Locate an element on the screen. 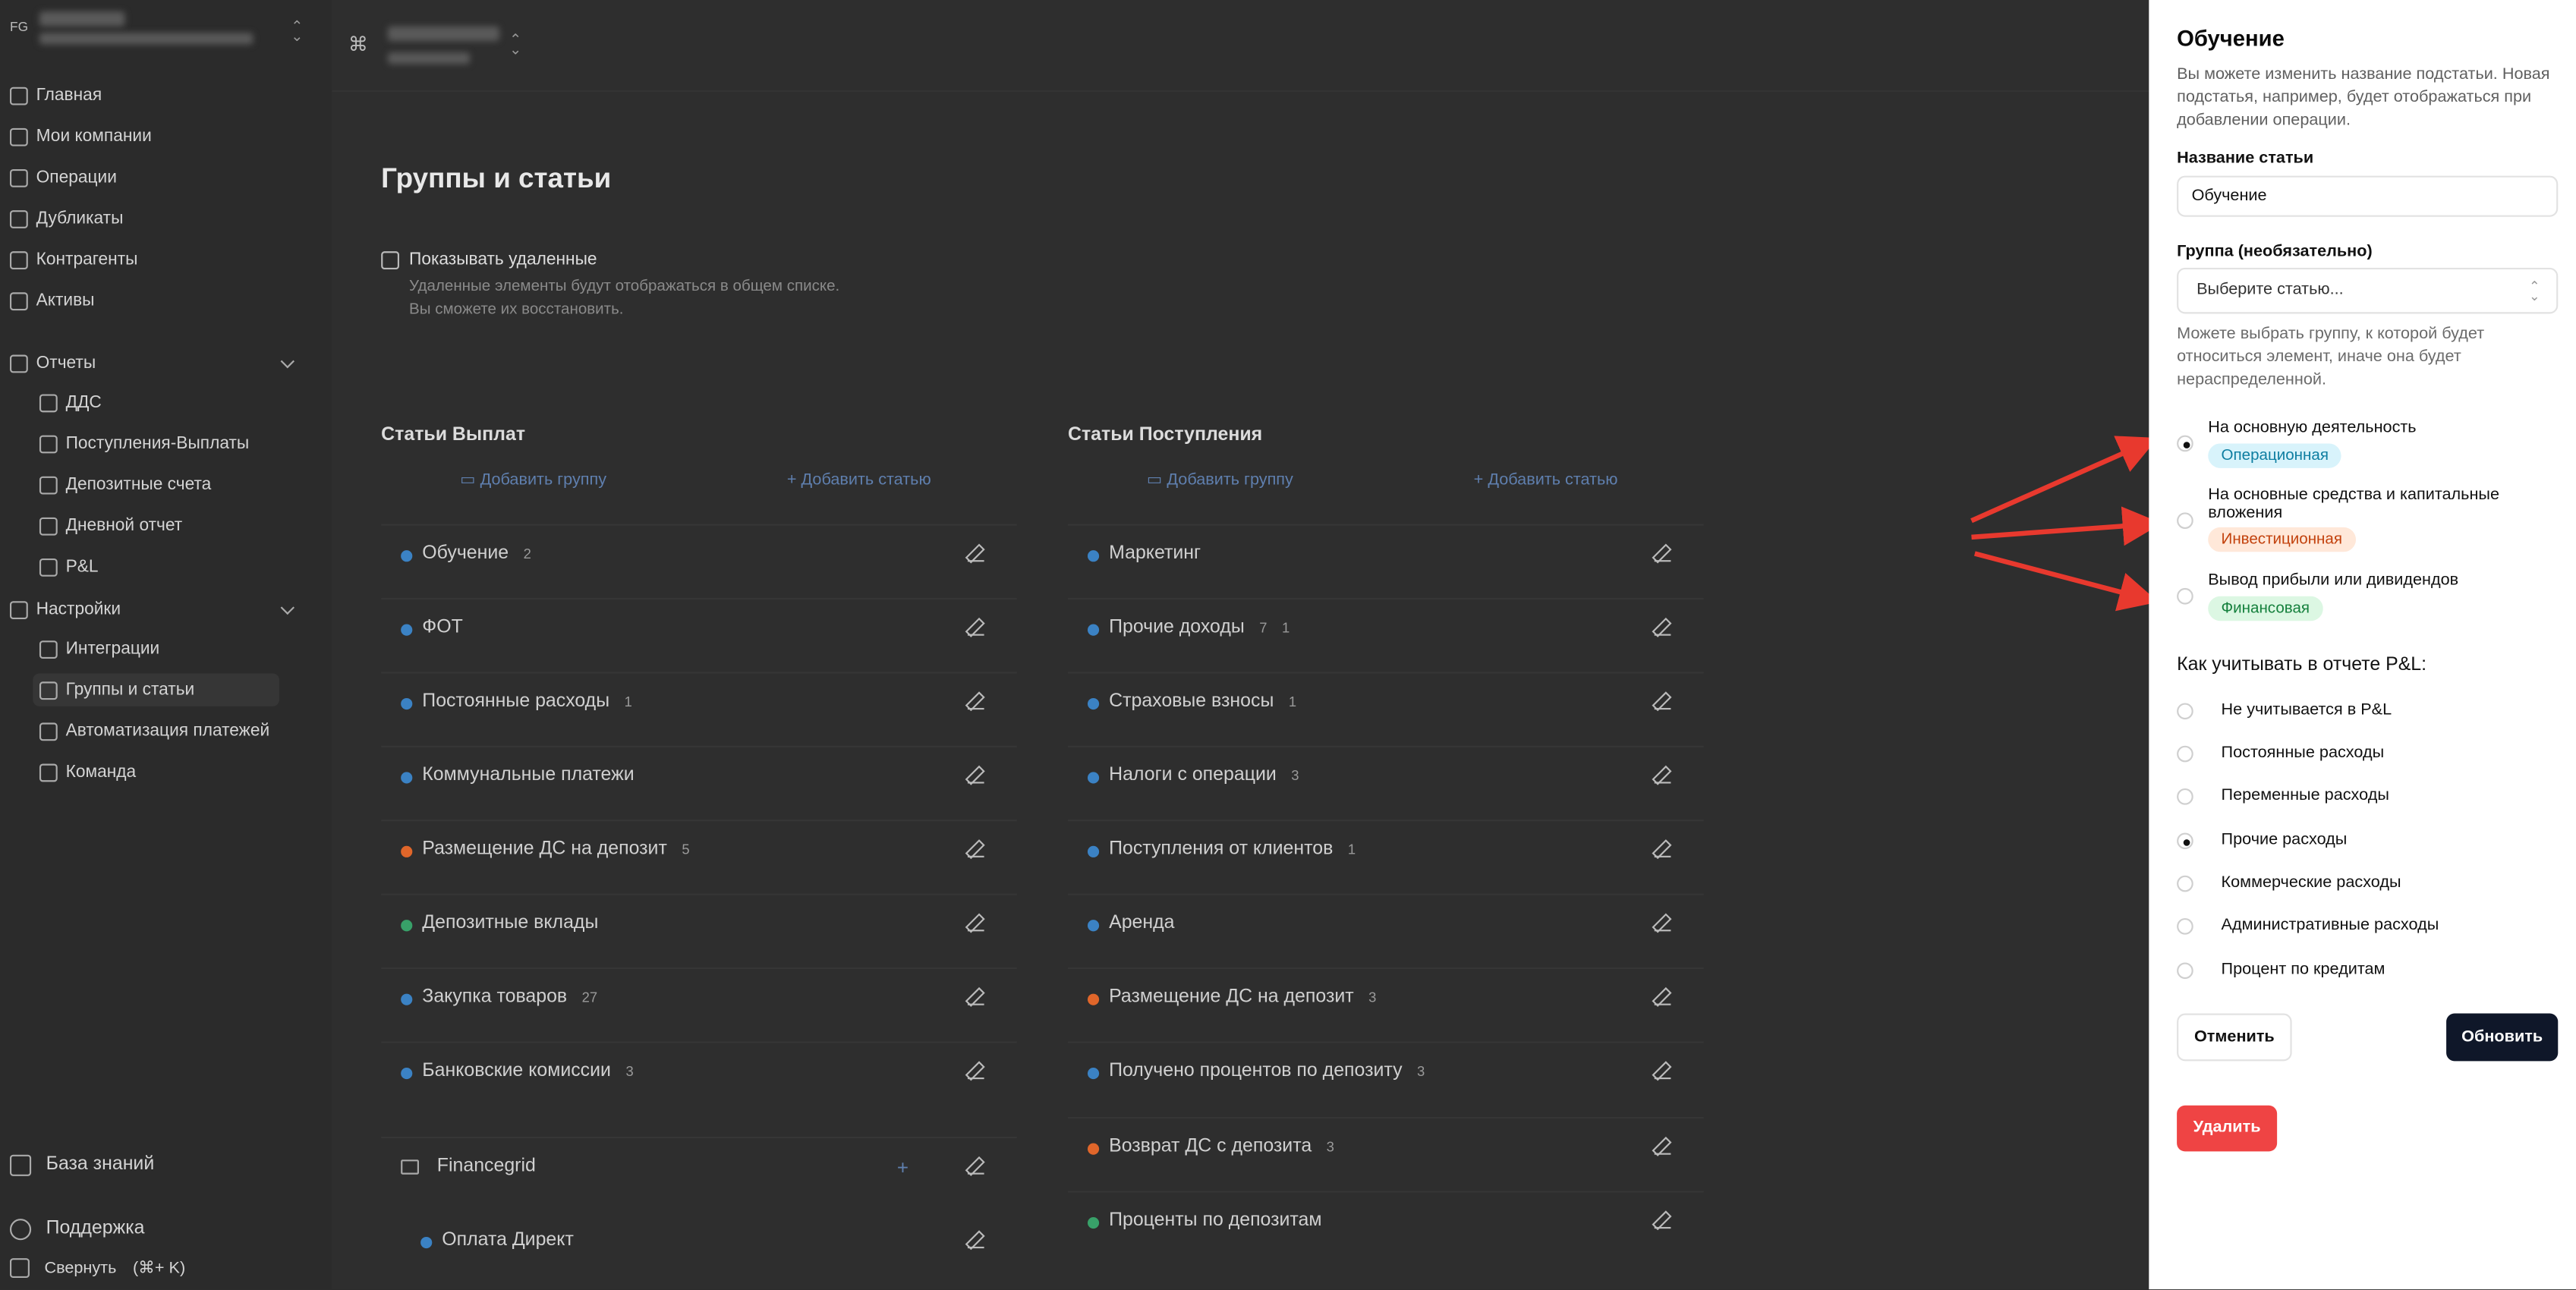 The image size is (2576, 1290). automation-icon is located at coordinates (48, 731).